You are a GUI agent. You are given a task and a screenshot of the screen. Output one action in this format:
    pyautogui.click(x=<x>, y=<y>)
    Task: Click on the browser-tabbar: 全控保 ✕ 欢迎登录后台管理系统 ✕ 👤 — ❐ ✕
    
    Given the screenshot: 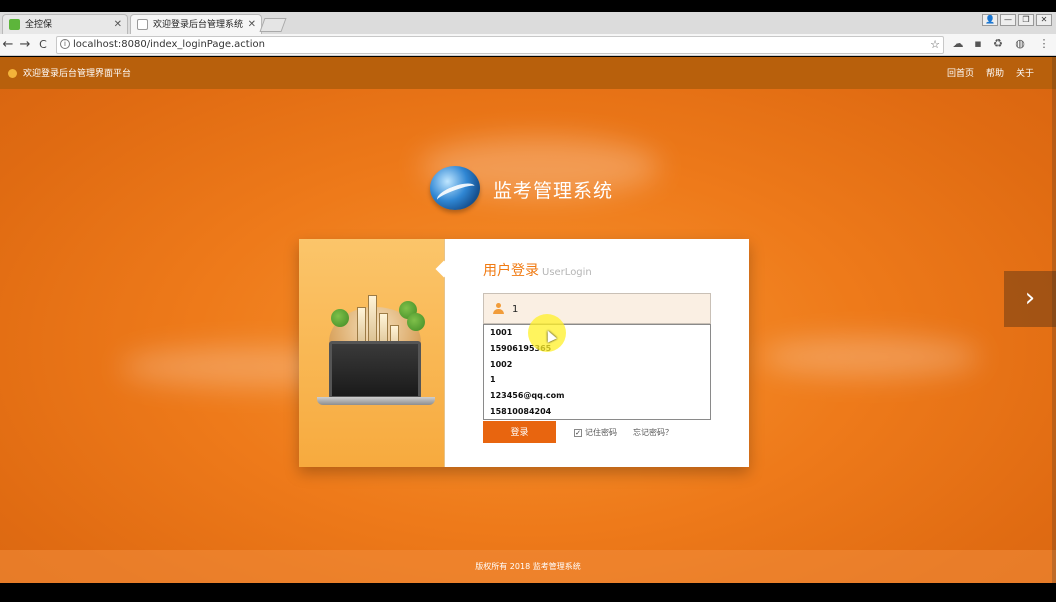 What is the action you would take?
    pyautogui.click(x=528, y=23)
    